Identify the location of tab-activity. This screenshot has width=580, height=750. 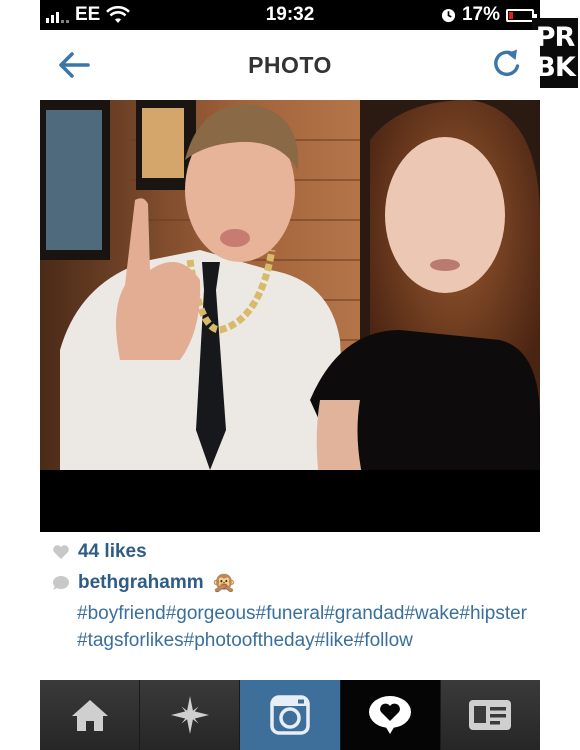
(390, 715).